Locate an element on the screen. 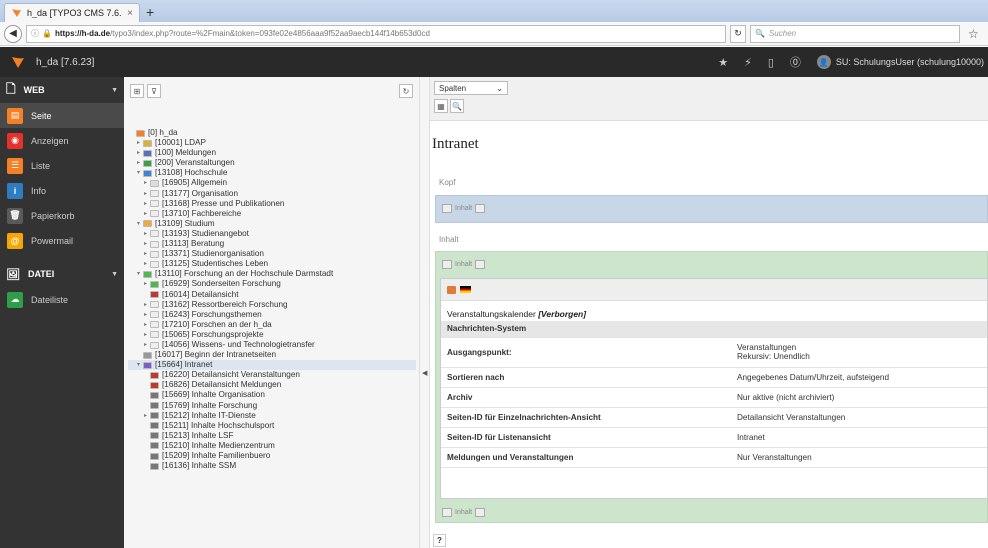 The image size is (988, 548). tree-node-label: [13125] Studentisches Leben is located at coordinates (215, 264).